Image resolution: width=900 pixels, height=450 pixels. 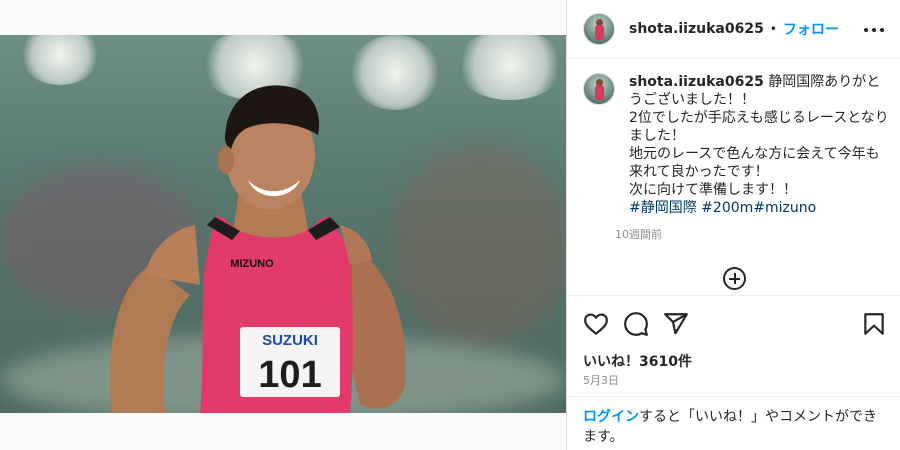 What do you see at coordinates (811, 29) in the screenshot?
I see `follow-button: フォロー` at bounding box center [811, 29].